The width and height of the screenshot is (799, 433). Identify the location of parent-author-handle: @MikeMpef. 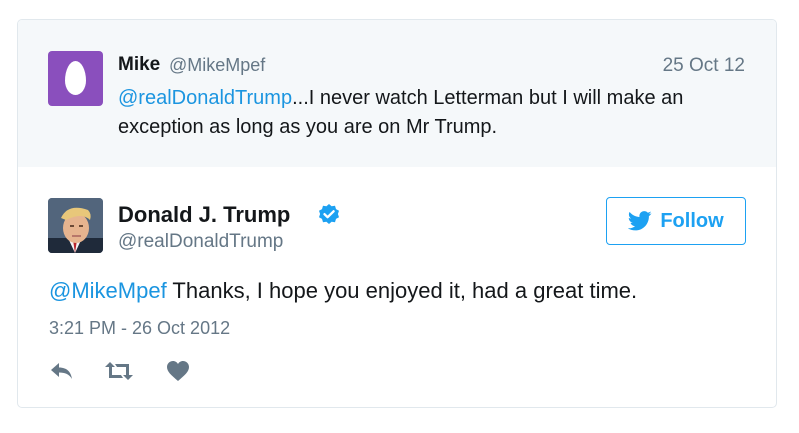
(217, 65).